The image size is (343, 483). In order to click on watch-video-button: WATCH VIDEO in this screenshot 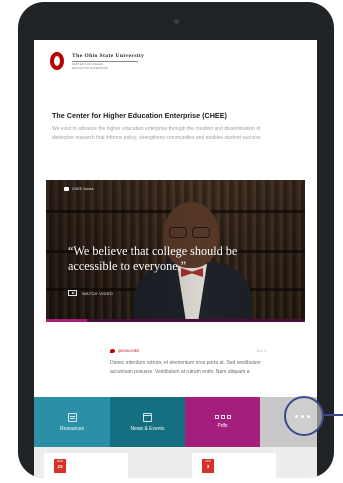, I will do `click(90, 293)`.